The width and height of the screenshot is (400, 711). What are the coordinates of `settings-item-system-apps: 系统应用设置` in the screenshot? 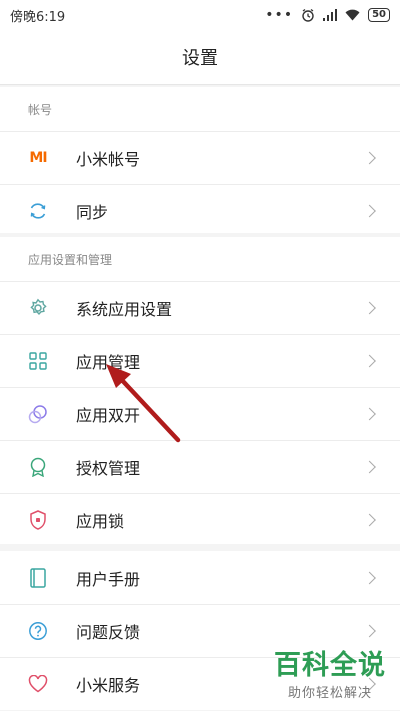 It's located at (200, 307).